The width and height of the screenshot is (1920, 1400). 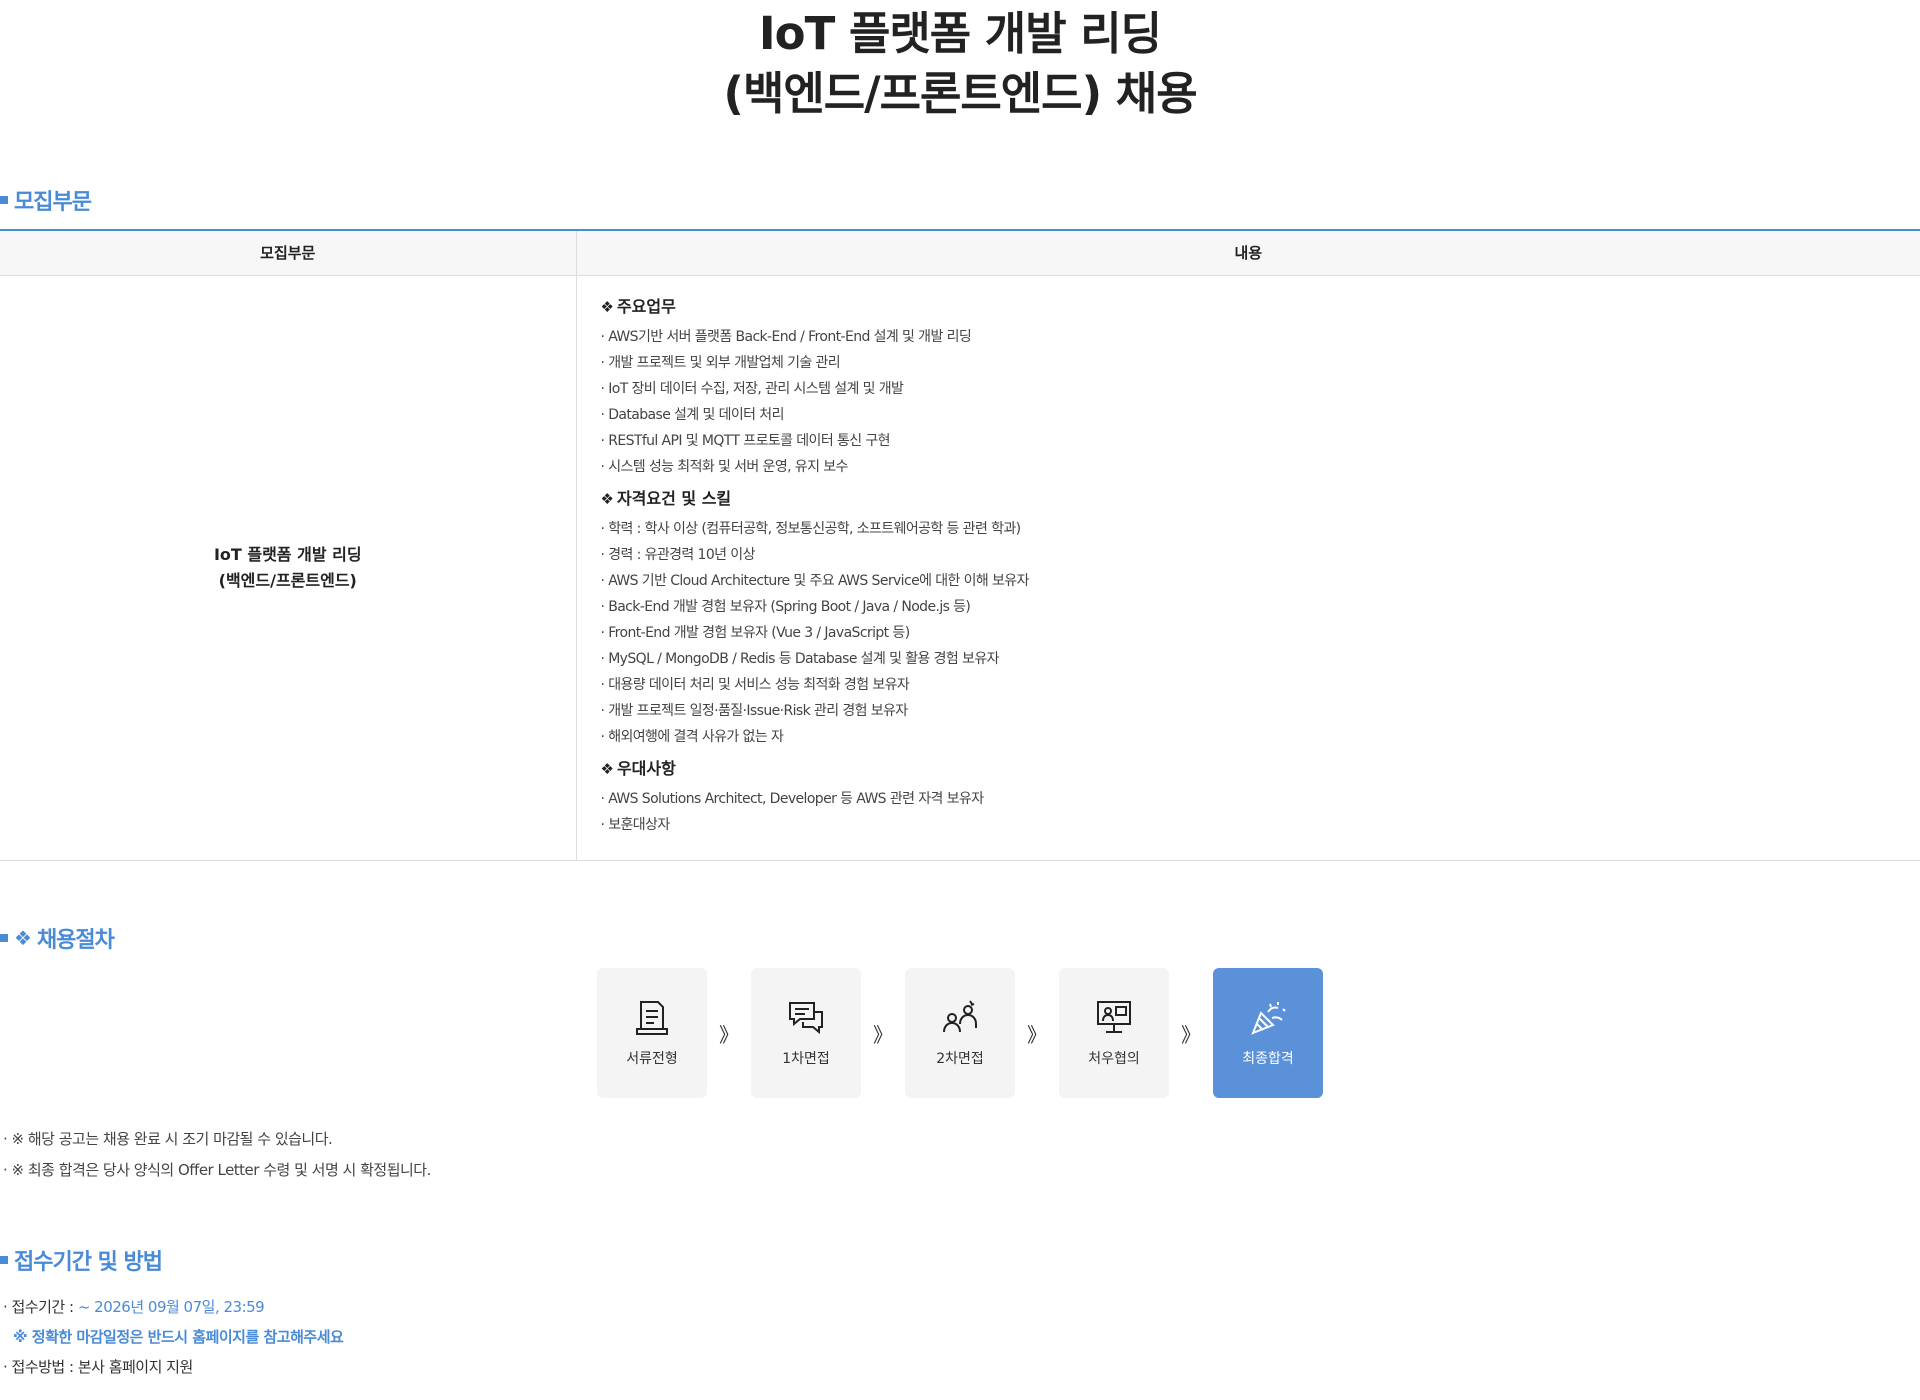 I want to click on position-name-line1: IoT 플랫폼 개발 리딩, so click(x=287, y=554).